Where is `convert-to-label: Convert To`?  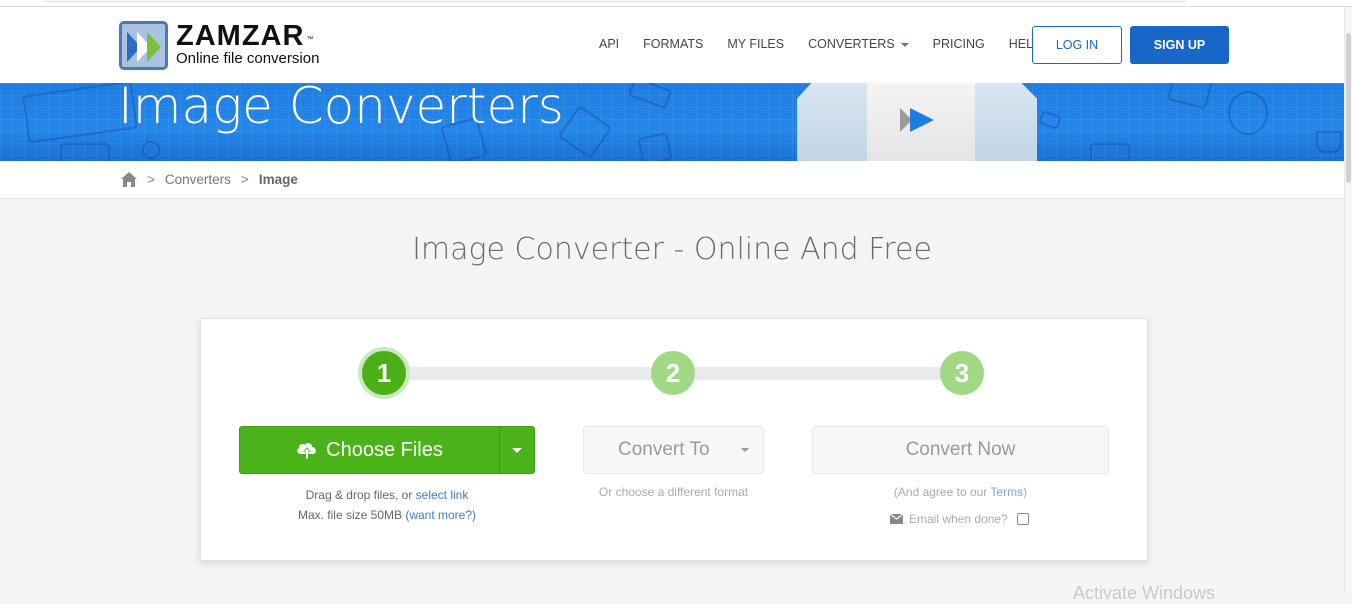
convert-to-label: Convert To is located at coordinates (664, 449).